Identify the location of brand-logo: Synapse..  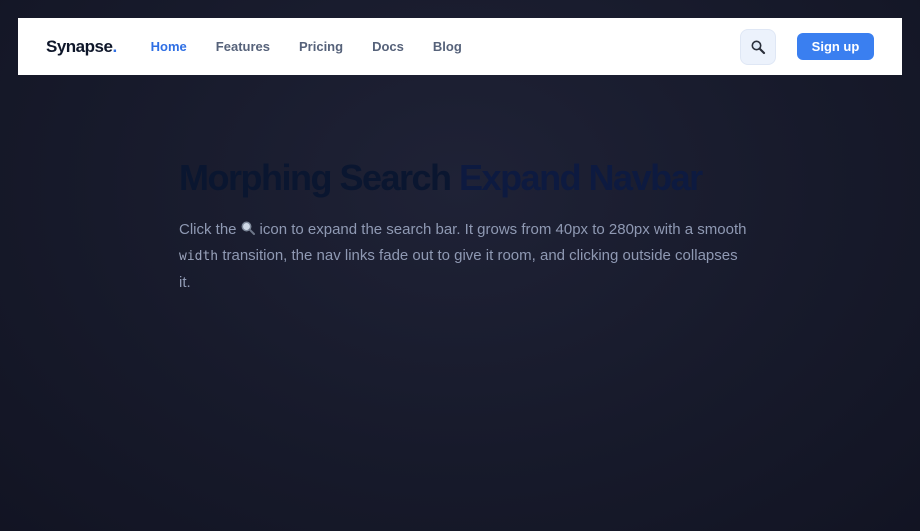
(81, 47).